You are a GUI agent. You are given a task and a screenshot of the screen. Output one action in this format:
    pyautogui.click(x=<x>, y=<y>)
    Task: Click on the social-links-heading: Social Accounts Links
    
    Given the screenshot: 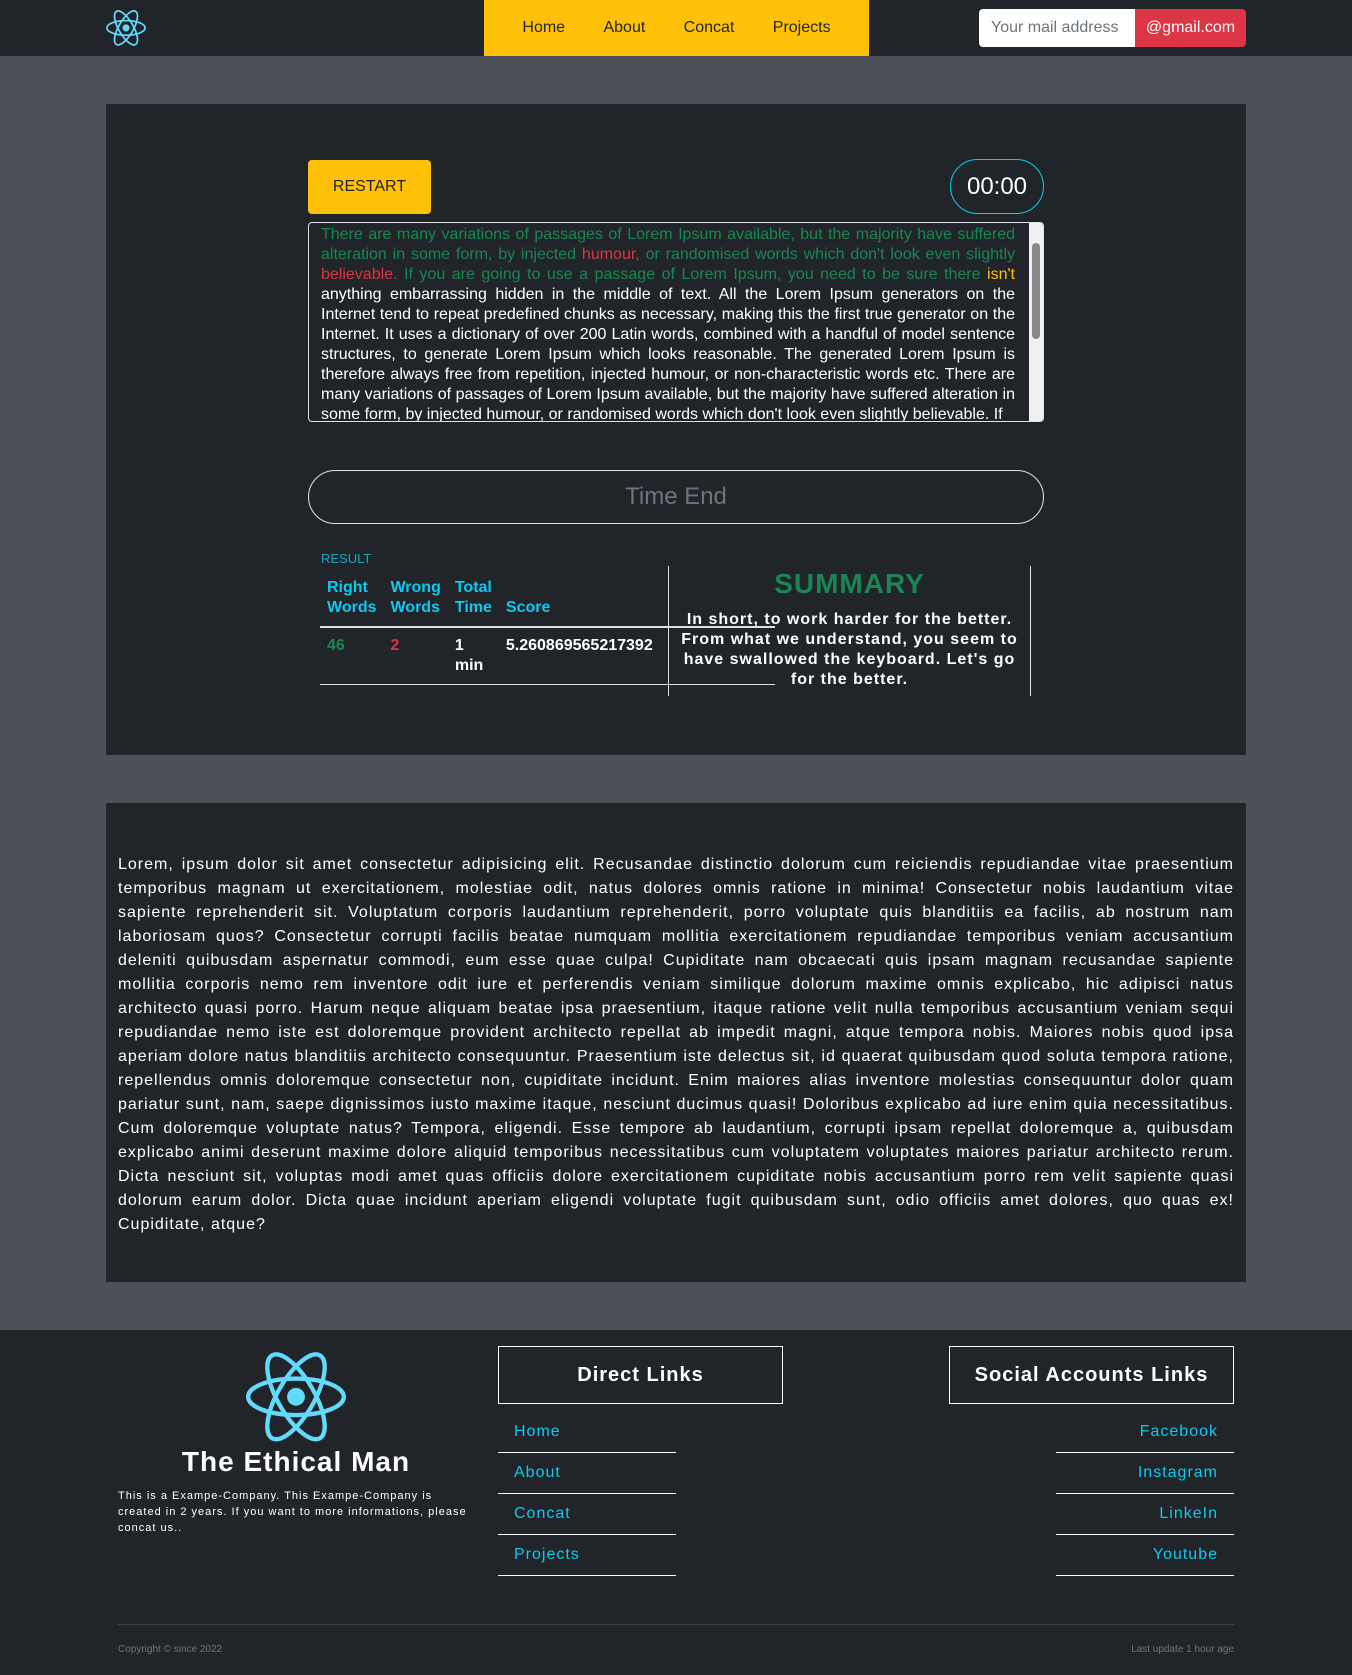 What is the action you would take?
    pyautogui.click(x=1091, y=1375)
    